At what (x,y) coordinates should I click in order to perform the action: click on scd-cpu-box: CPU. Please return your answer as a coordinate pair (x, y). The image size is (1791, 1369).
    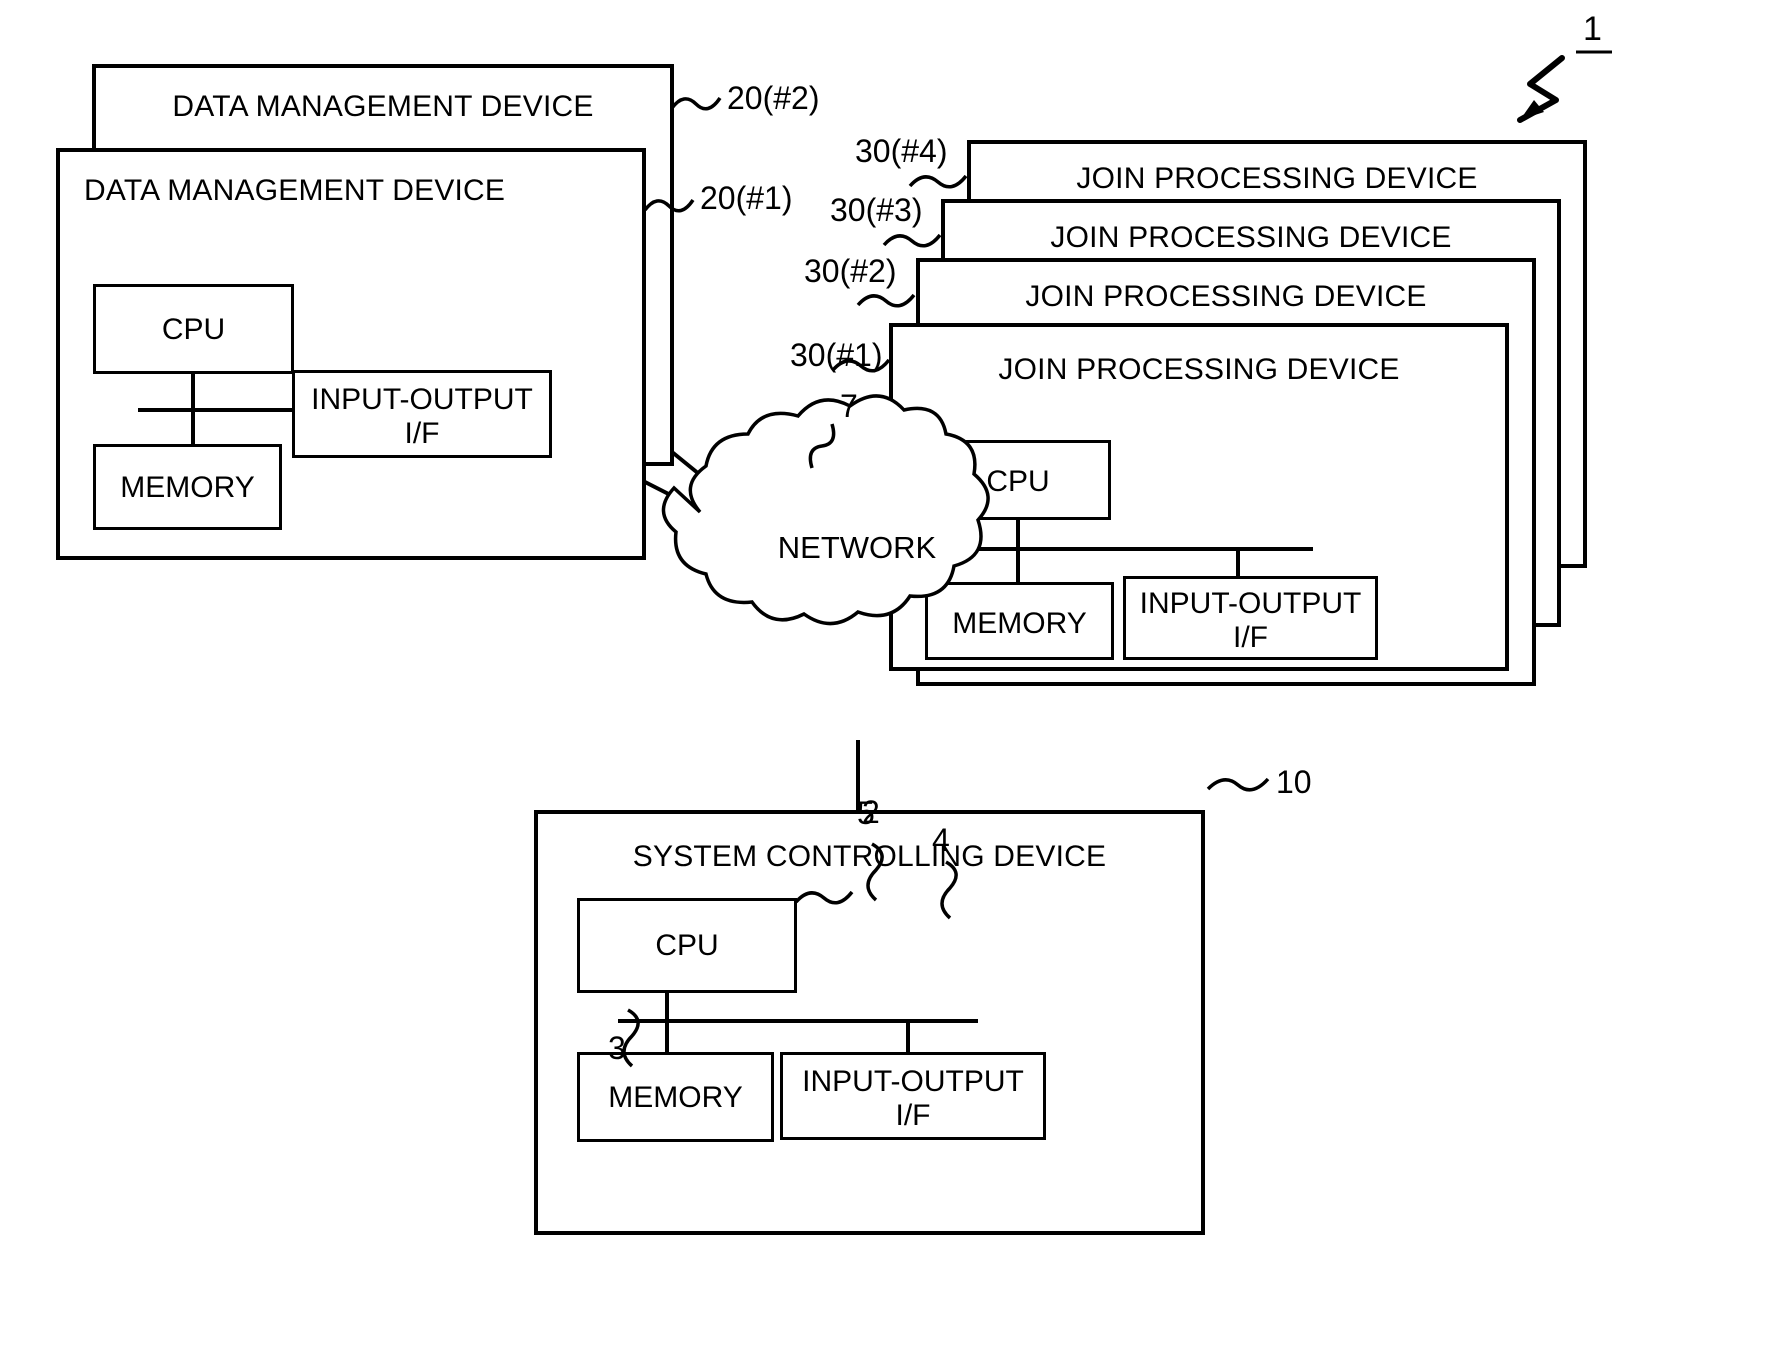
    Looking at the image, I should click on (687, 945).